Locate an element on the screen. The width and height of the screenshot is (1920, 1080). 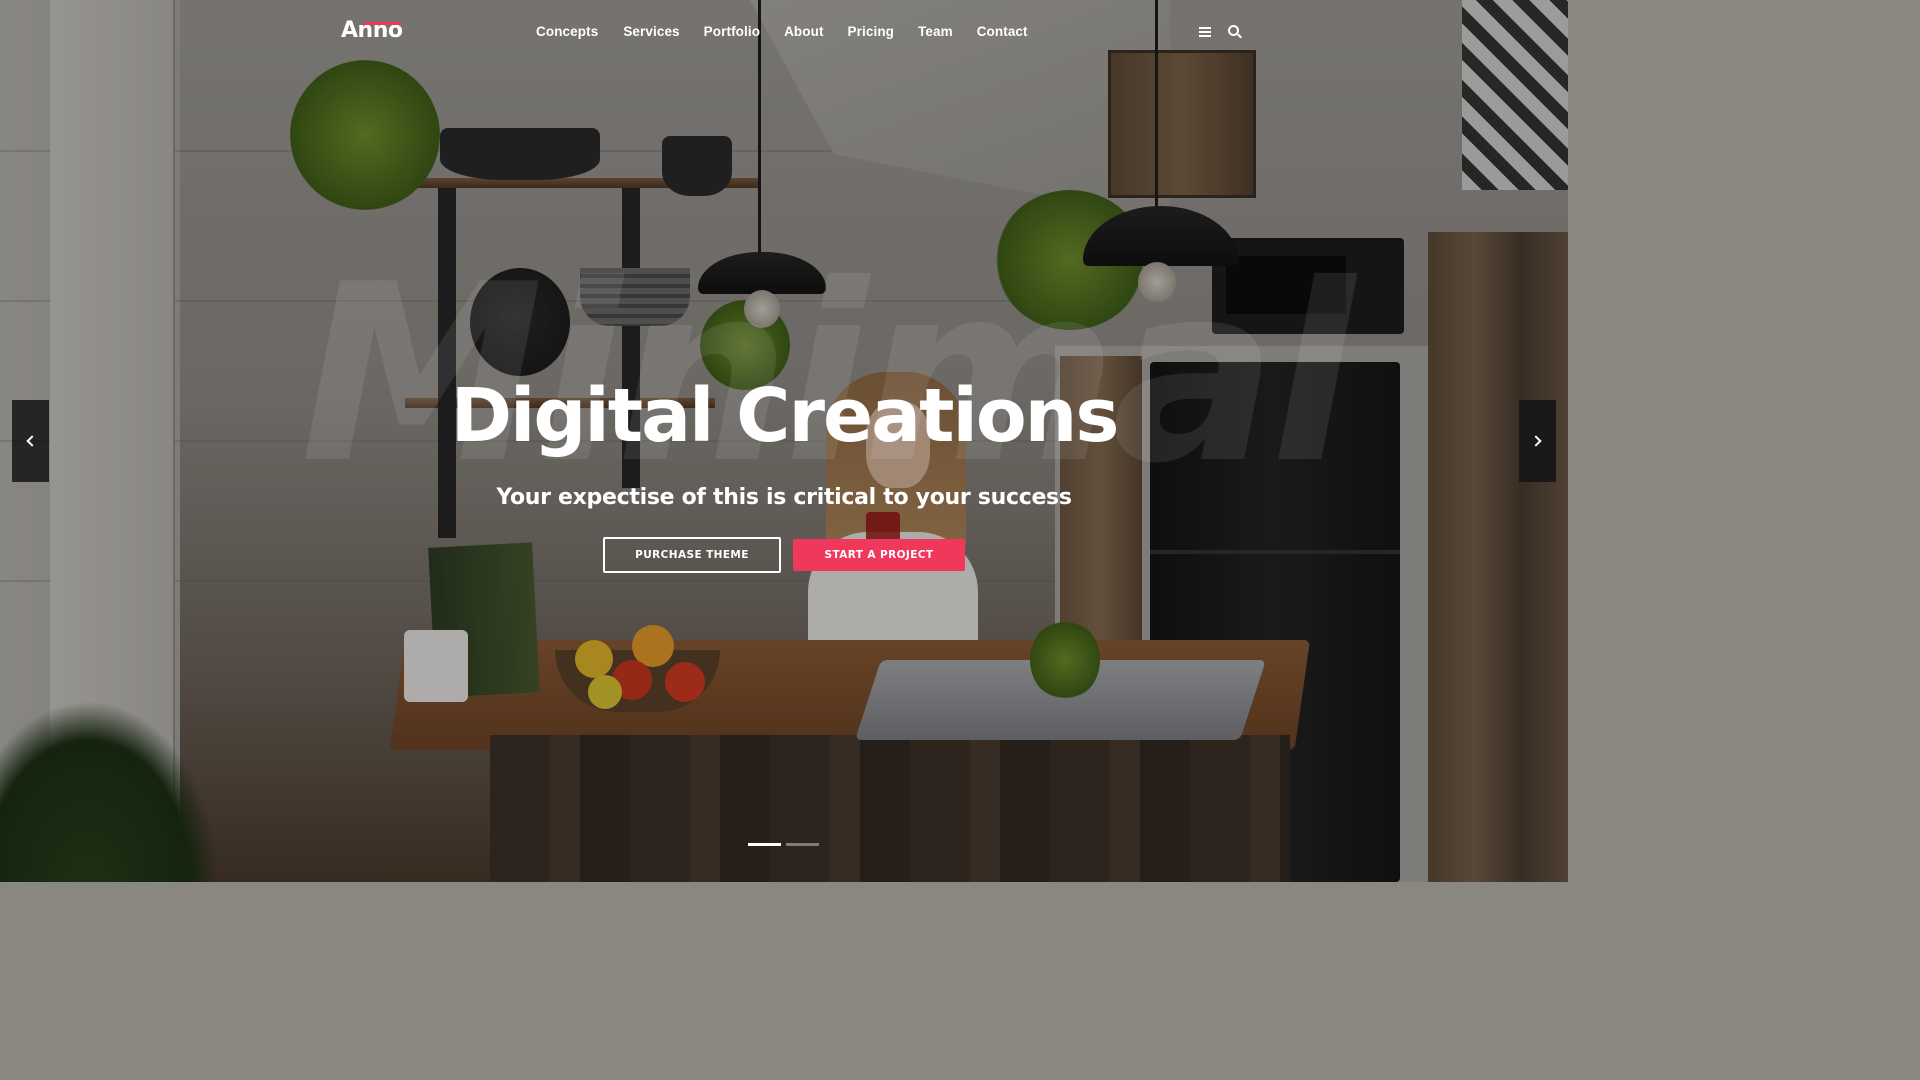
logo-accent-bar is located at coordinates (382, 23).